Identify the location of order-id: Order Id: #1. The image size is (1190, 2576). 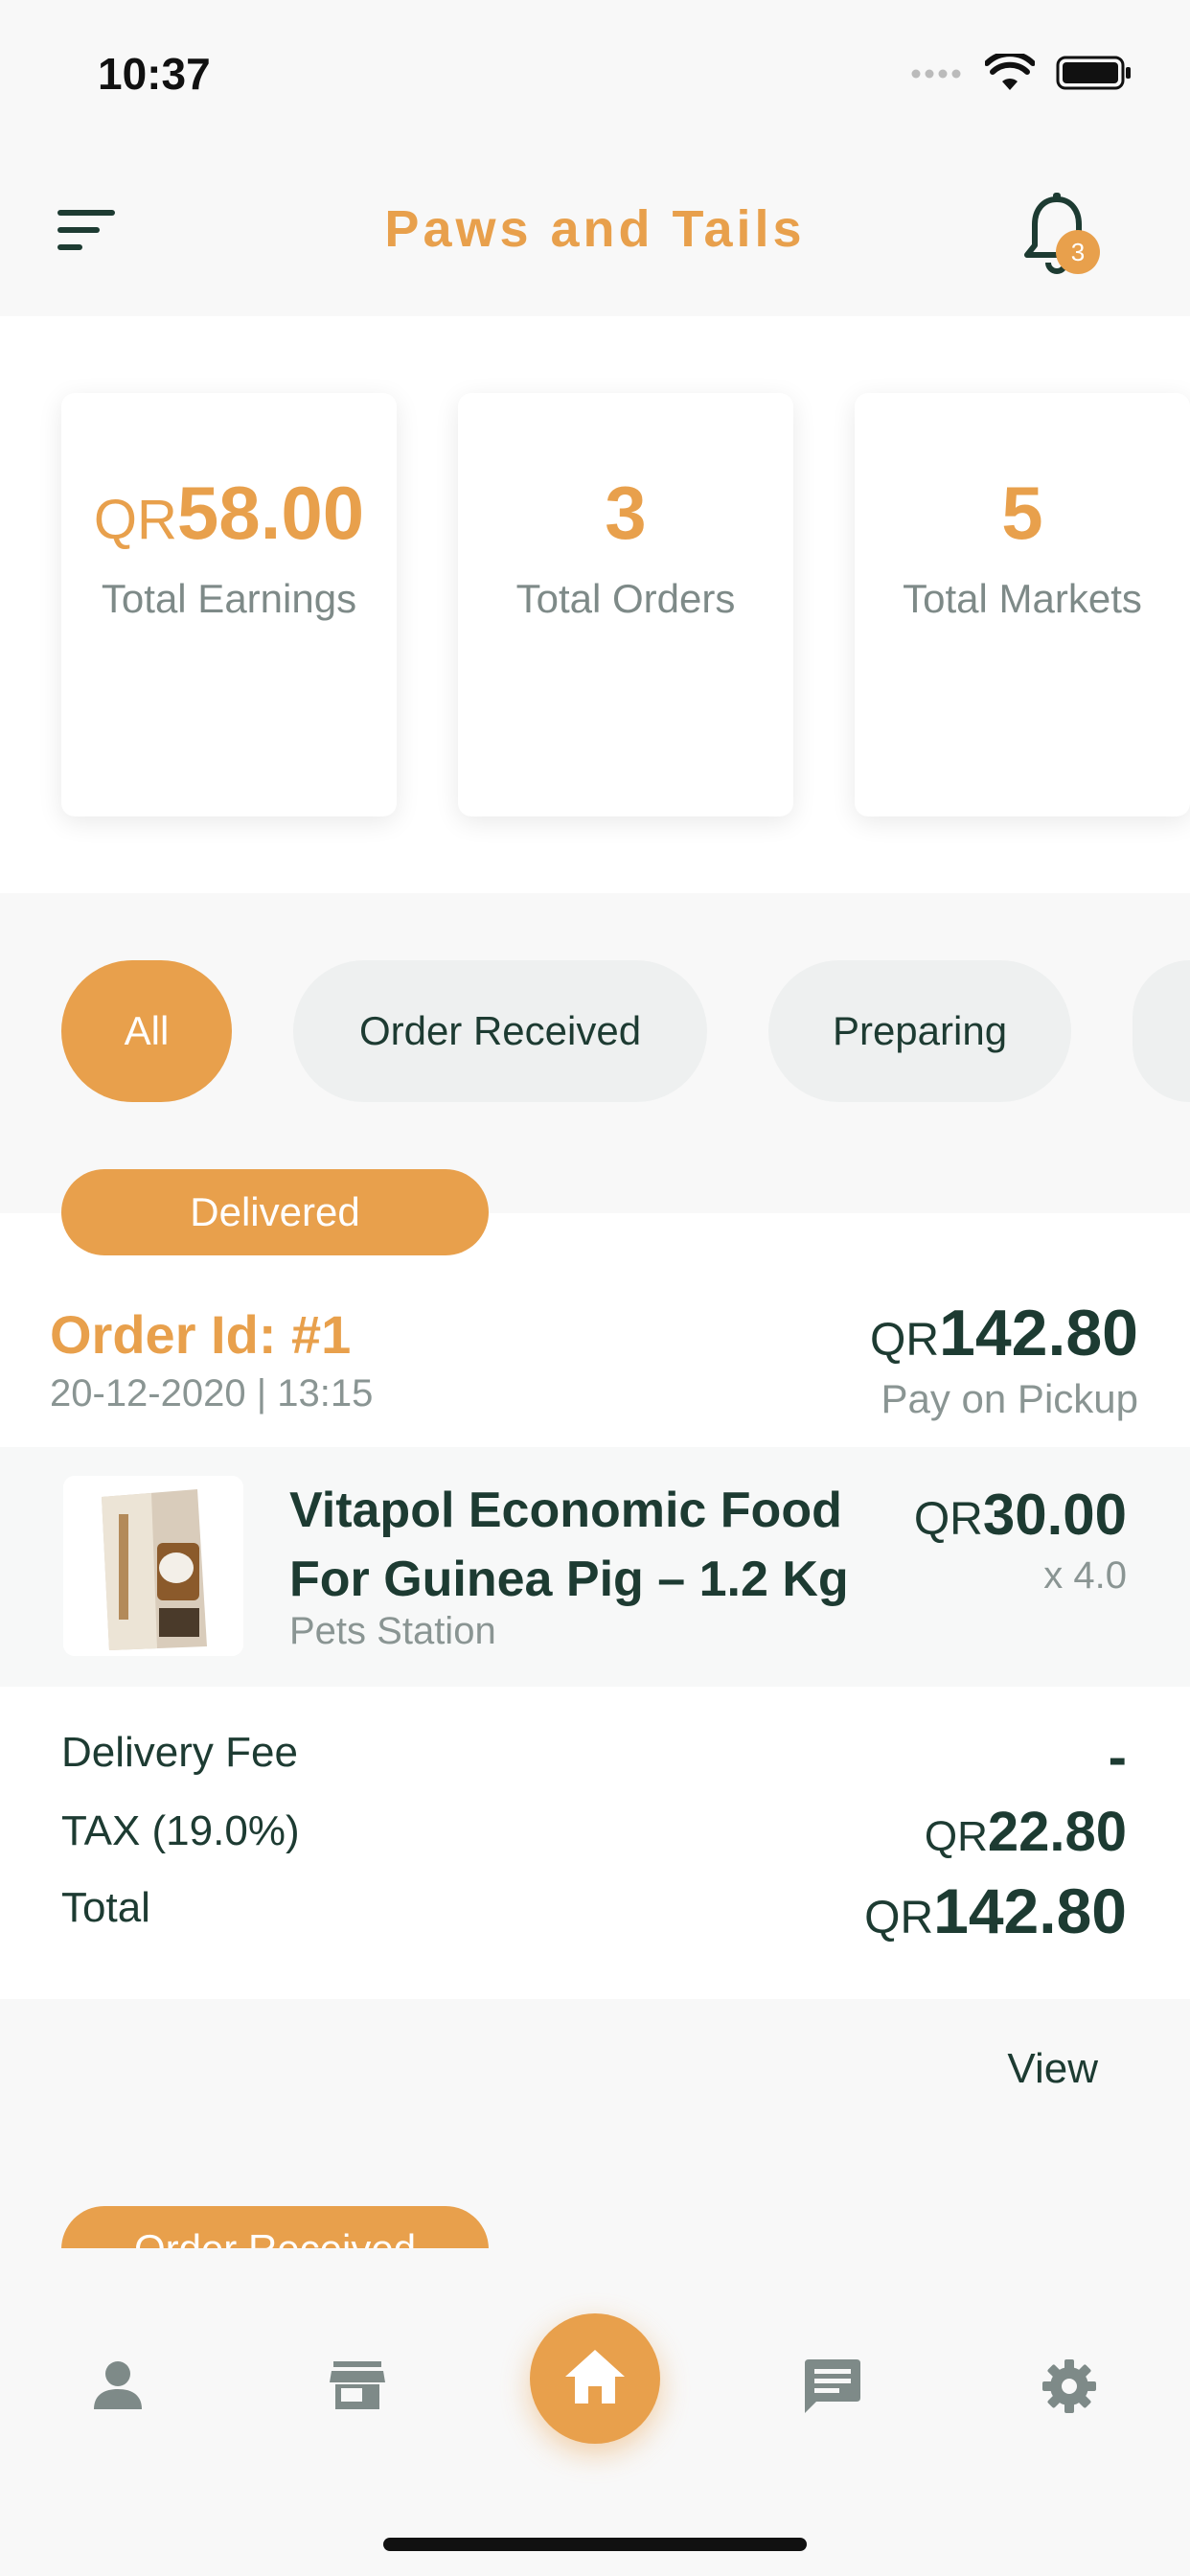
(201, 1334).